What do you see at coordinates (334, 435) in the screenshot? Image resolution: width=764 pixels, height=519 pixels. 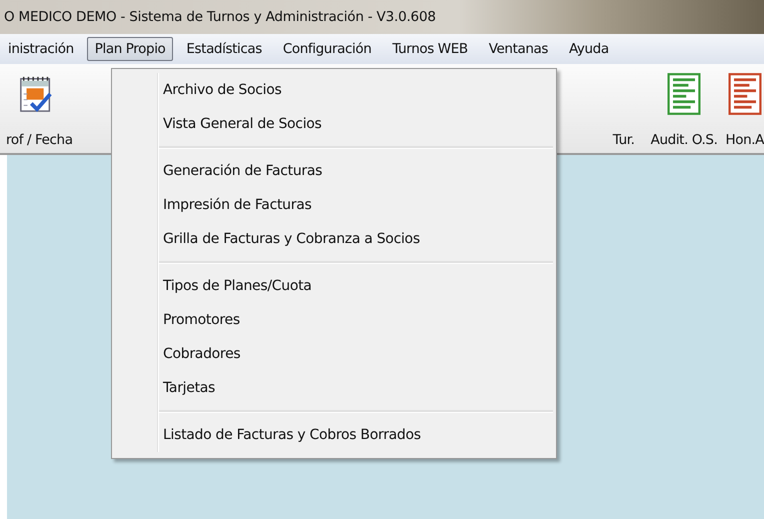 I see `menu-item: Listado de Facturas y Cobros Borrados` at bounding box center [334, 435].